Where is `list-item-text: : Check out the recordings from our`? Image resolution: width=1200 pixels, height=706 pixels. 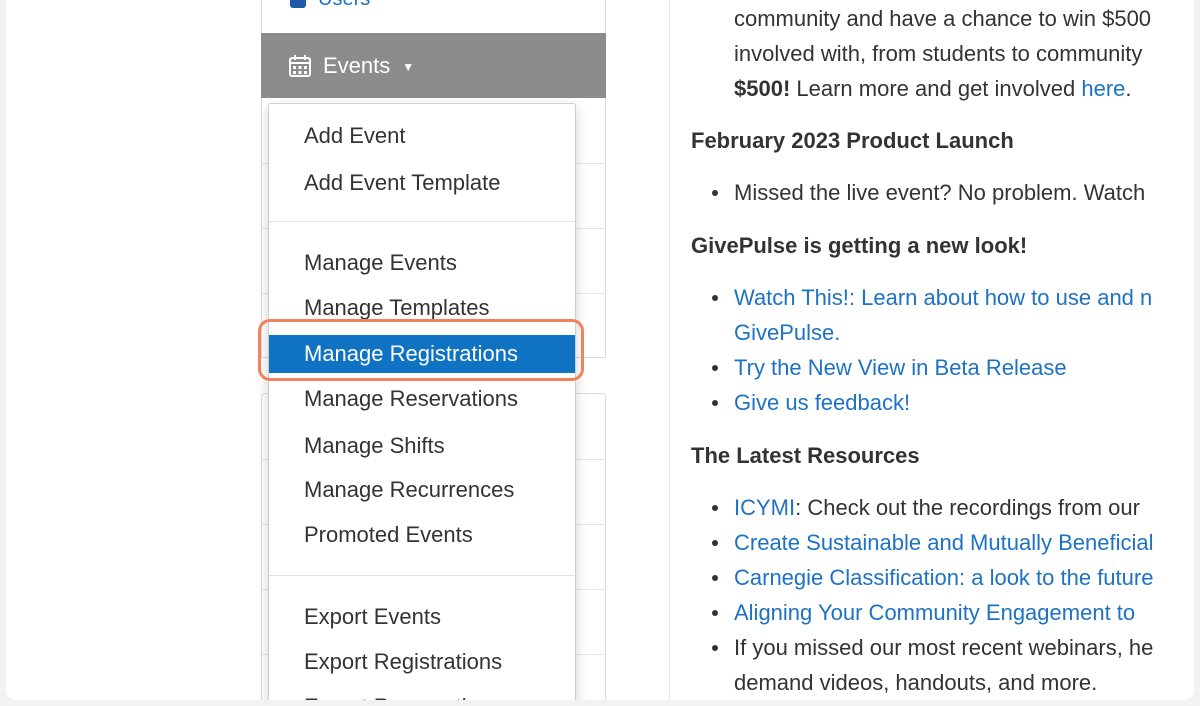 list-item-text: : Check out the recordings from our is located at coordinates (967, 507).